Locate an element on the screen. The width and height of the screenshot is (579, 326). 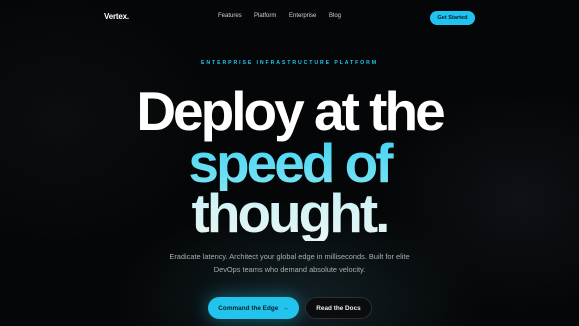
hero-headline-line1: Deploy at the is located at coordinates (290, 111).